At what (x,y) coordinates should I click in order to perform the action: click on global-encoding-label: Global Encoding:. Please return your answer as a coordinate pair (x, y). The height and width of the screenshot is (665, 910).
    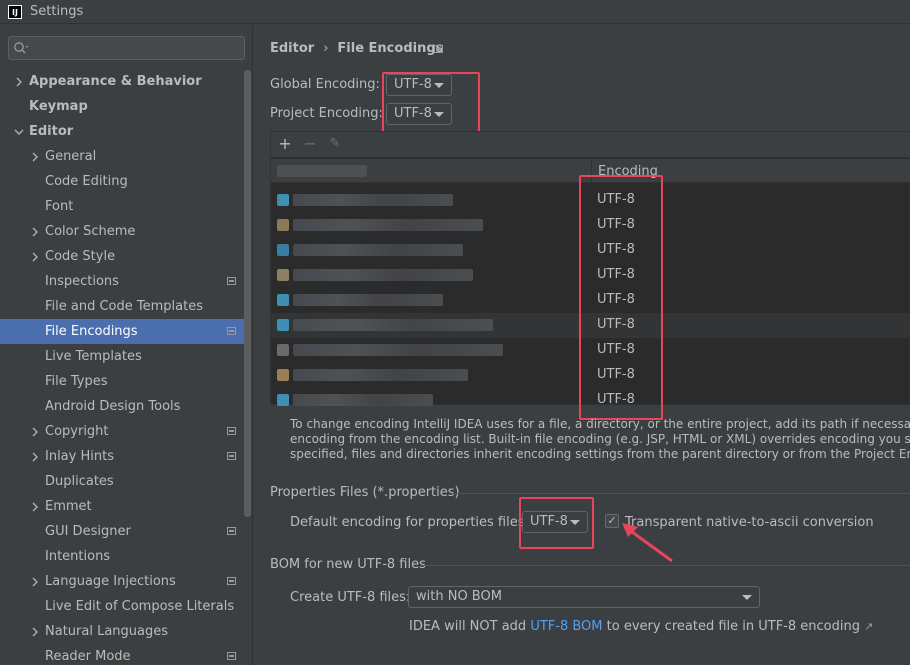
    Looking at the image, I should click on (325, 84).